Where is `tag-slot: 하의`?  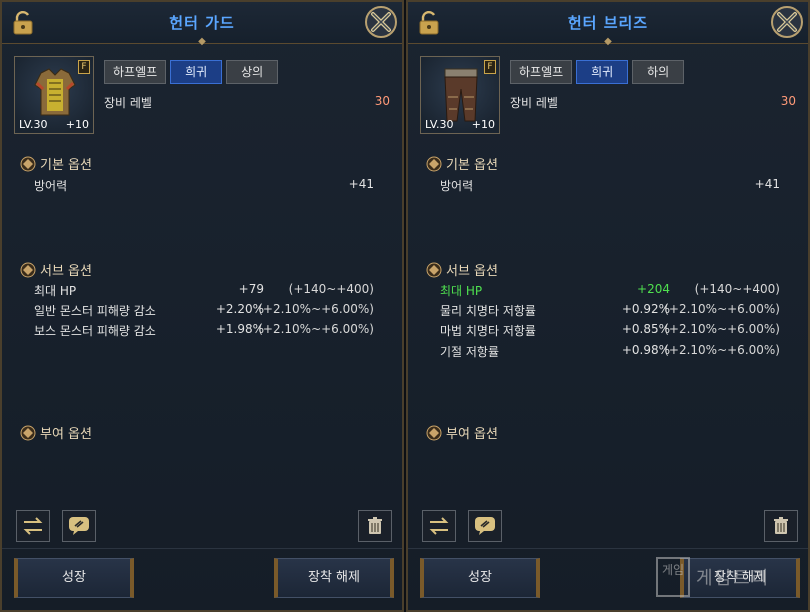 tag-slot: 하의 is located at coordinates (658, 72).